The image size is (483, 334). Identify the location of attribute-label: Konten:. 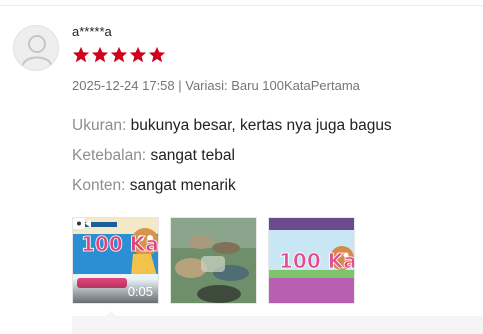
(99, 185).